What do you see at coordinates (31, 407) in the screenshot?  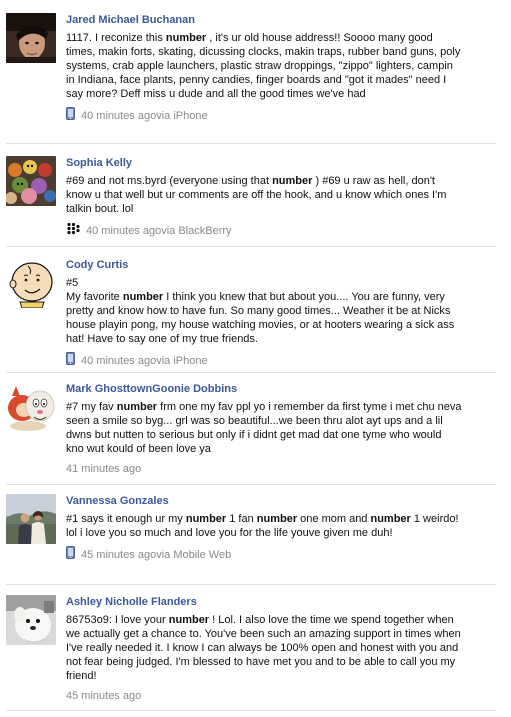 I see `cartoon-dog-cat-icon` at bounding box center [31, 407].